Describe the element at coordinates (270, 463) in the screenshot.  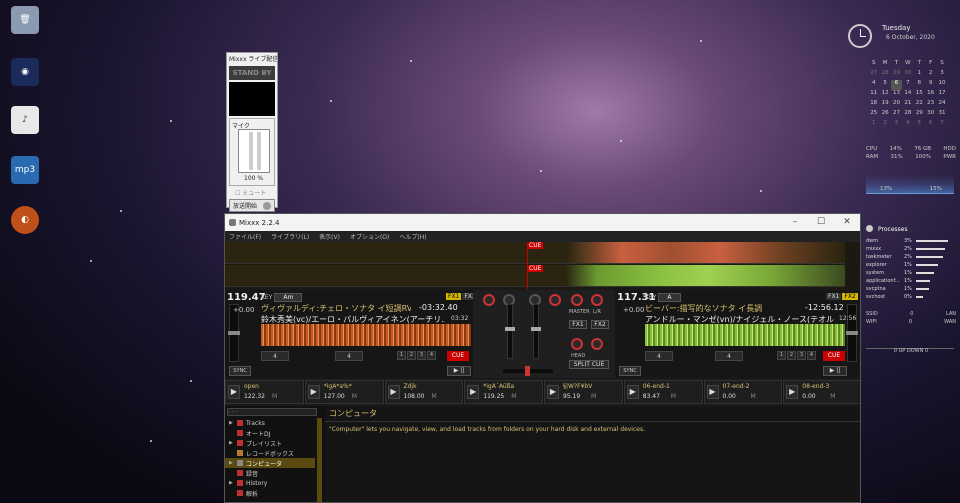
I see `sidebar-item-computer: ▶ コンピュータ` at that location.